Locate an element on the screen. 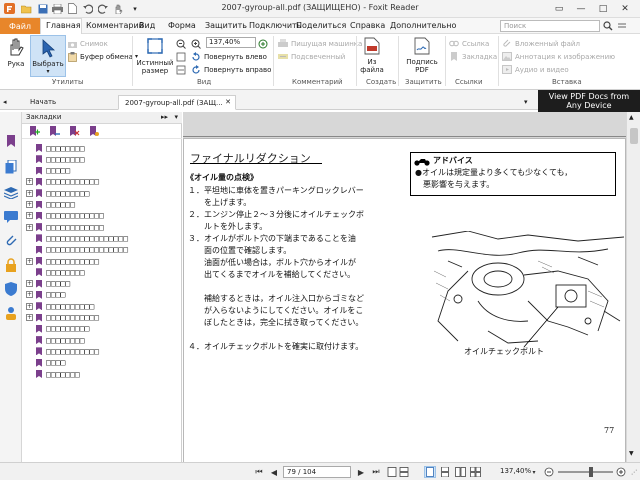  menu-help: Справка is located at coordinates (367, 25).